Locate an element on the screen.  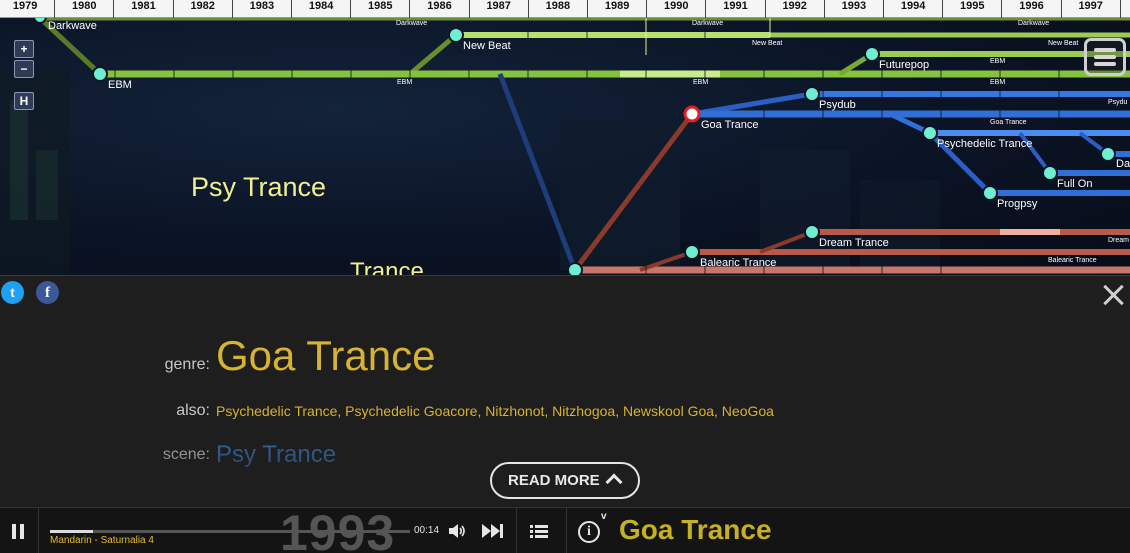
label-ebm: EBM is located at coordinates (120, 85).